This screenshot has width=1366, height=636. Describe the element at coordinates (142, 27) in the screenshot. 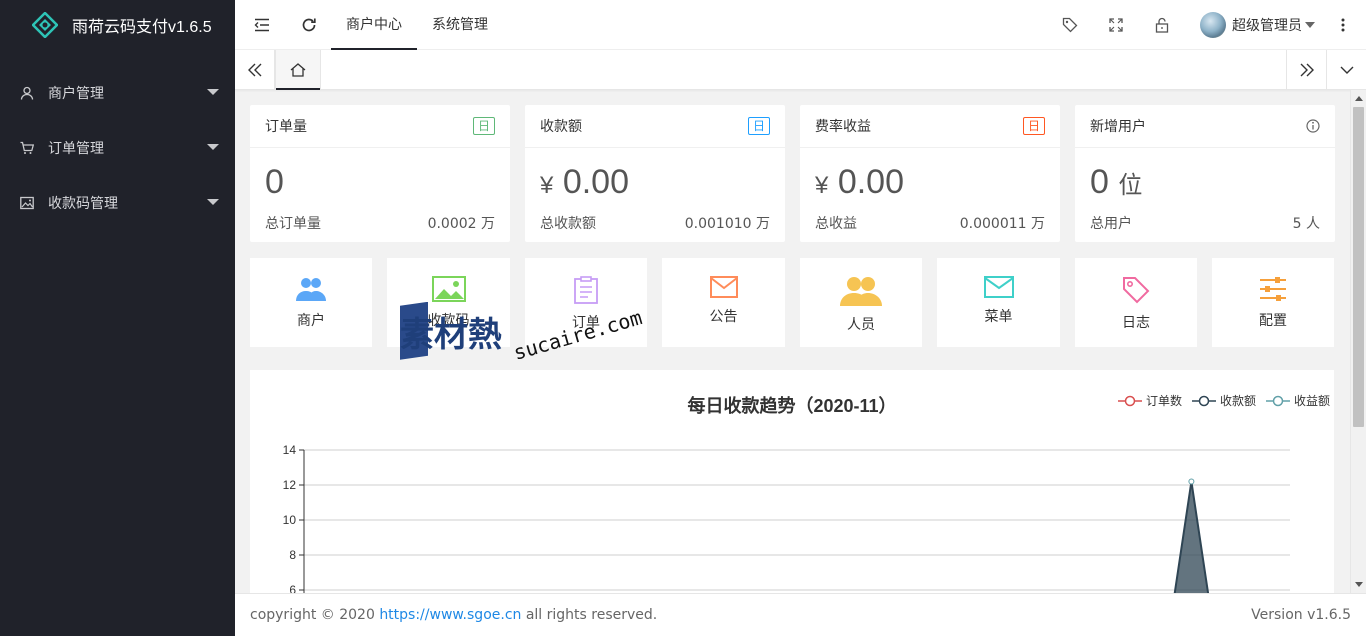

I see `app-title: 雨荷云码支付v1.6.5` at that location.